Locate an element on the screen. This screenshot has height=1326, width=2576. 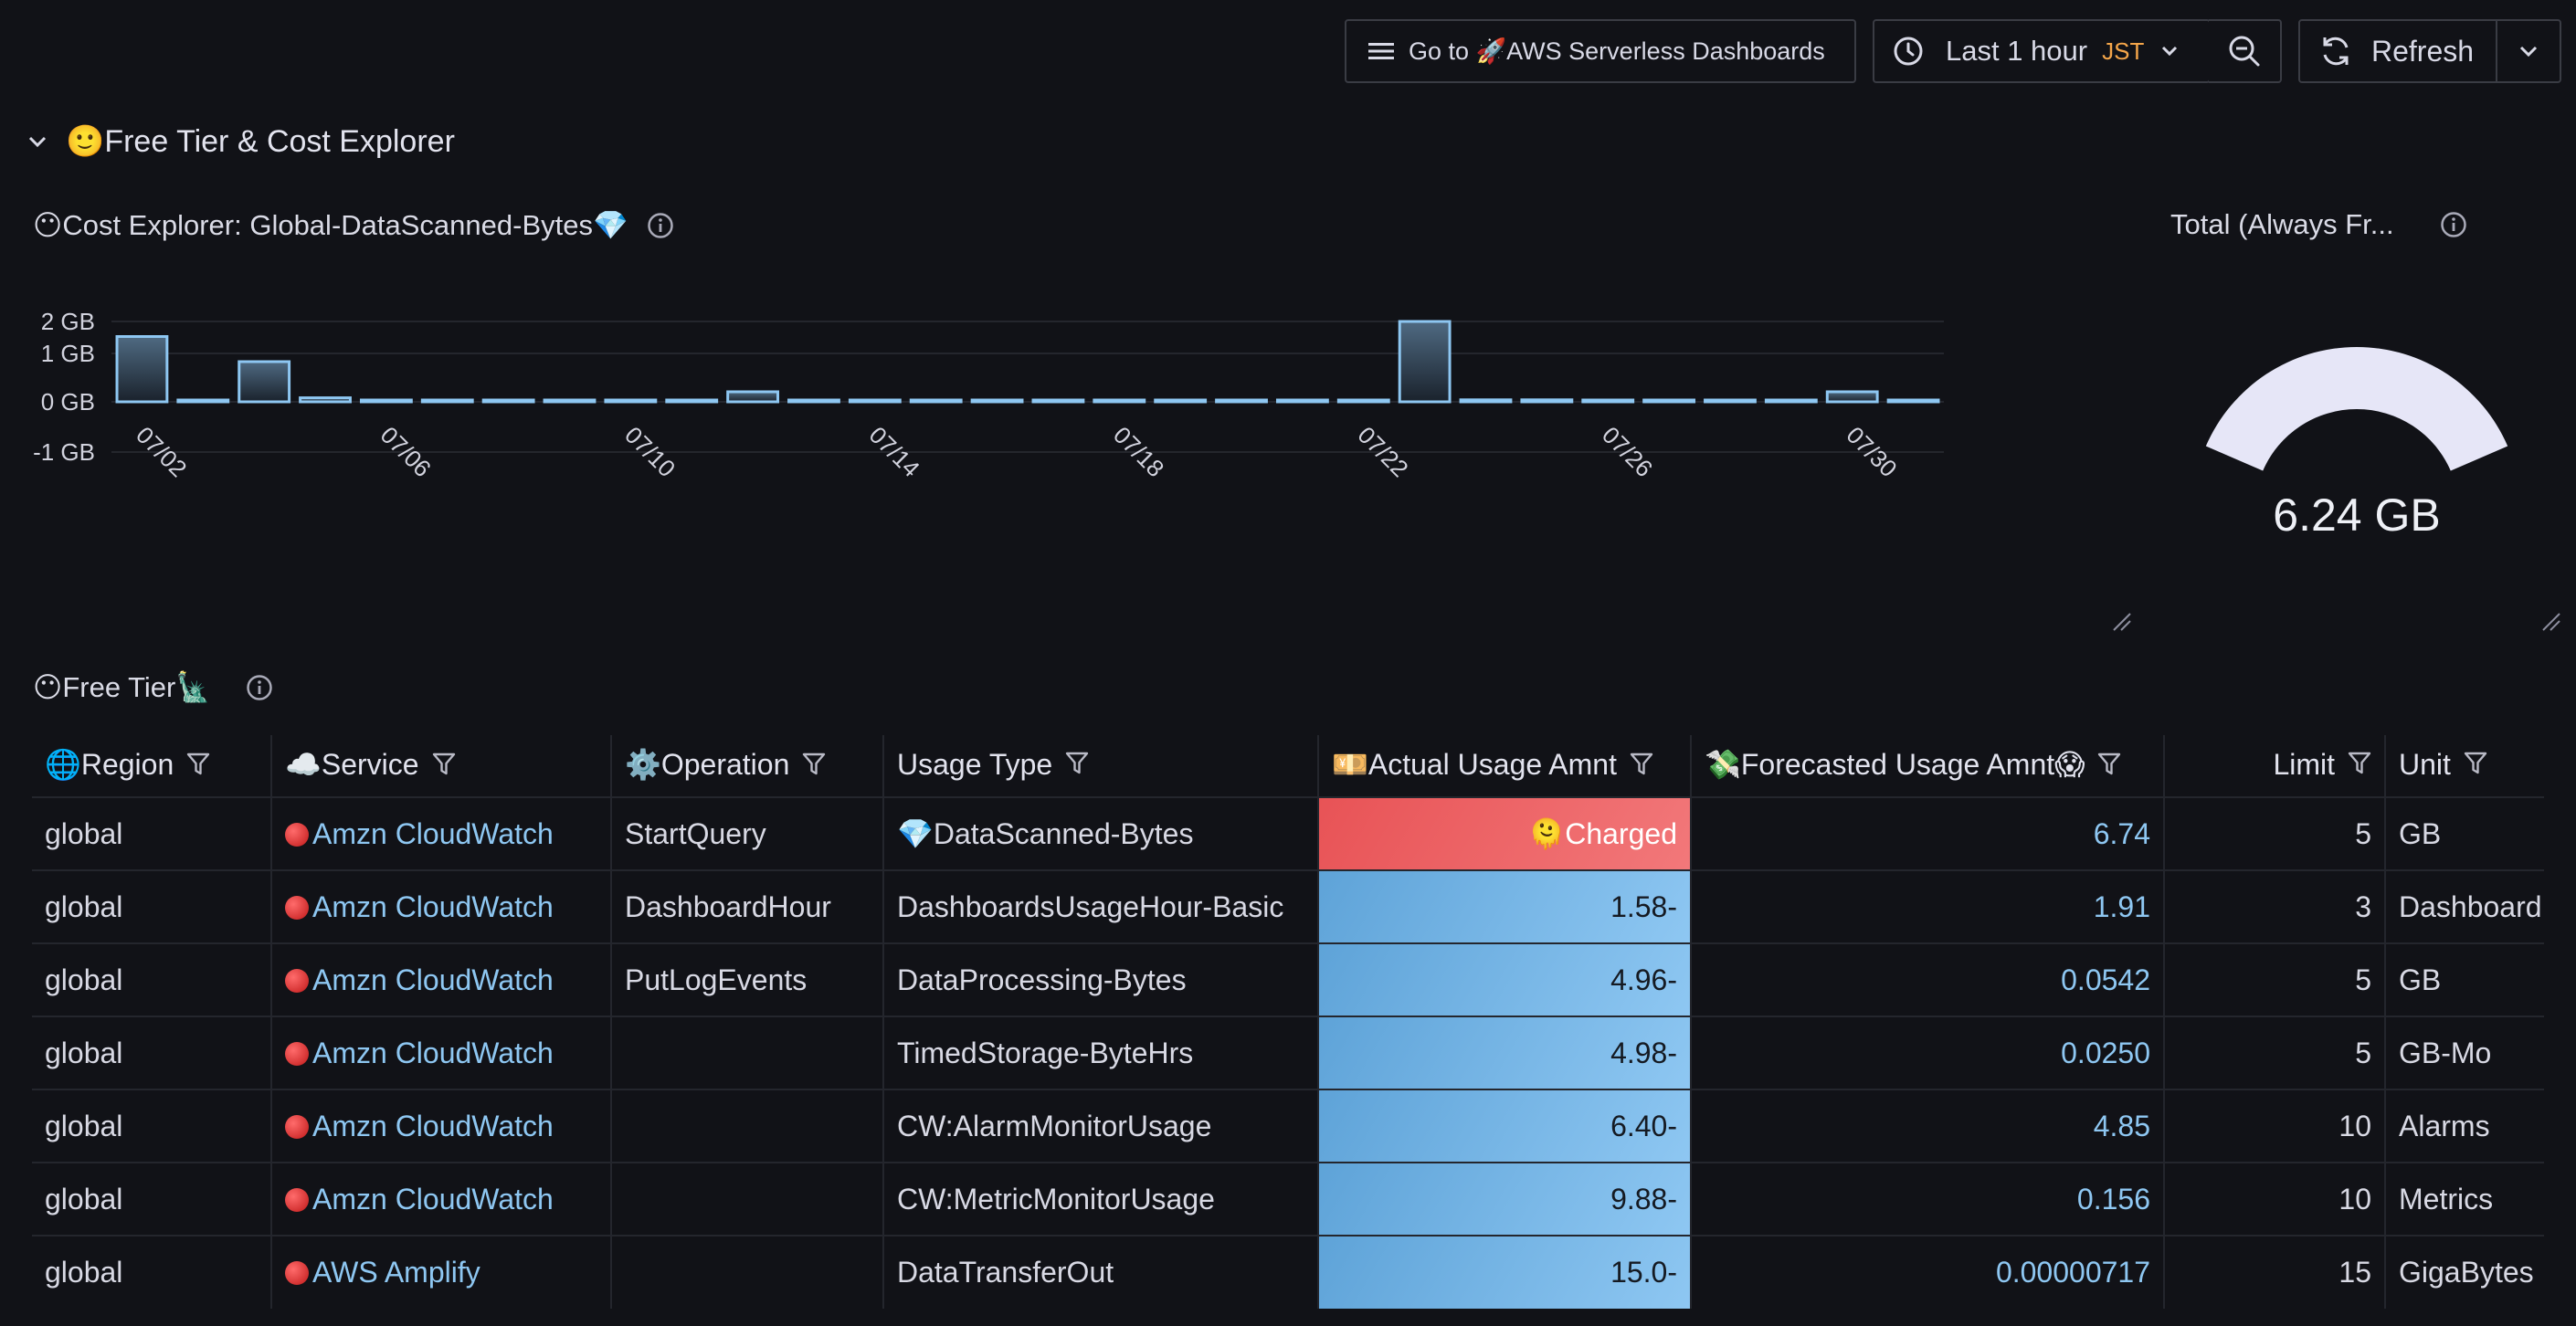
y-tick-label: 2 GB is located at coordinates (68, 321).